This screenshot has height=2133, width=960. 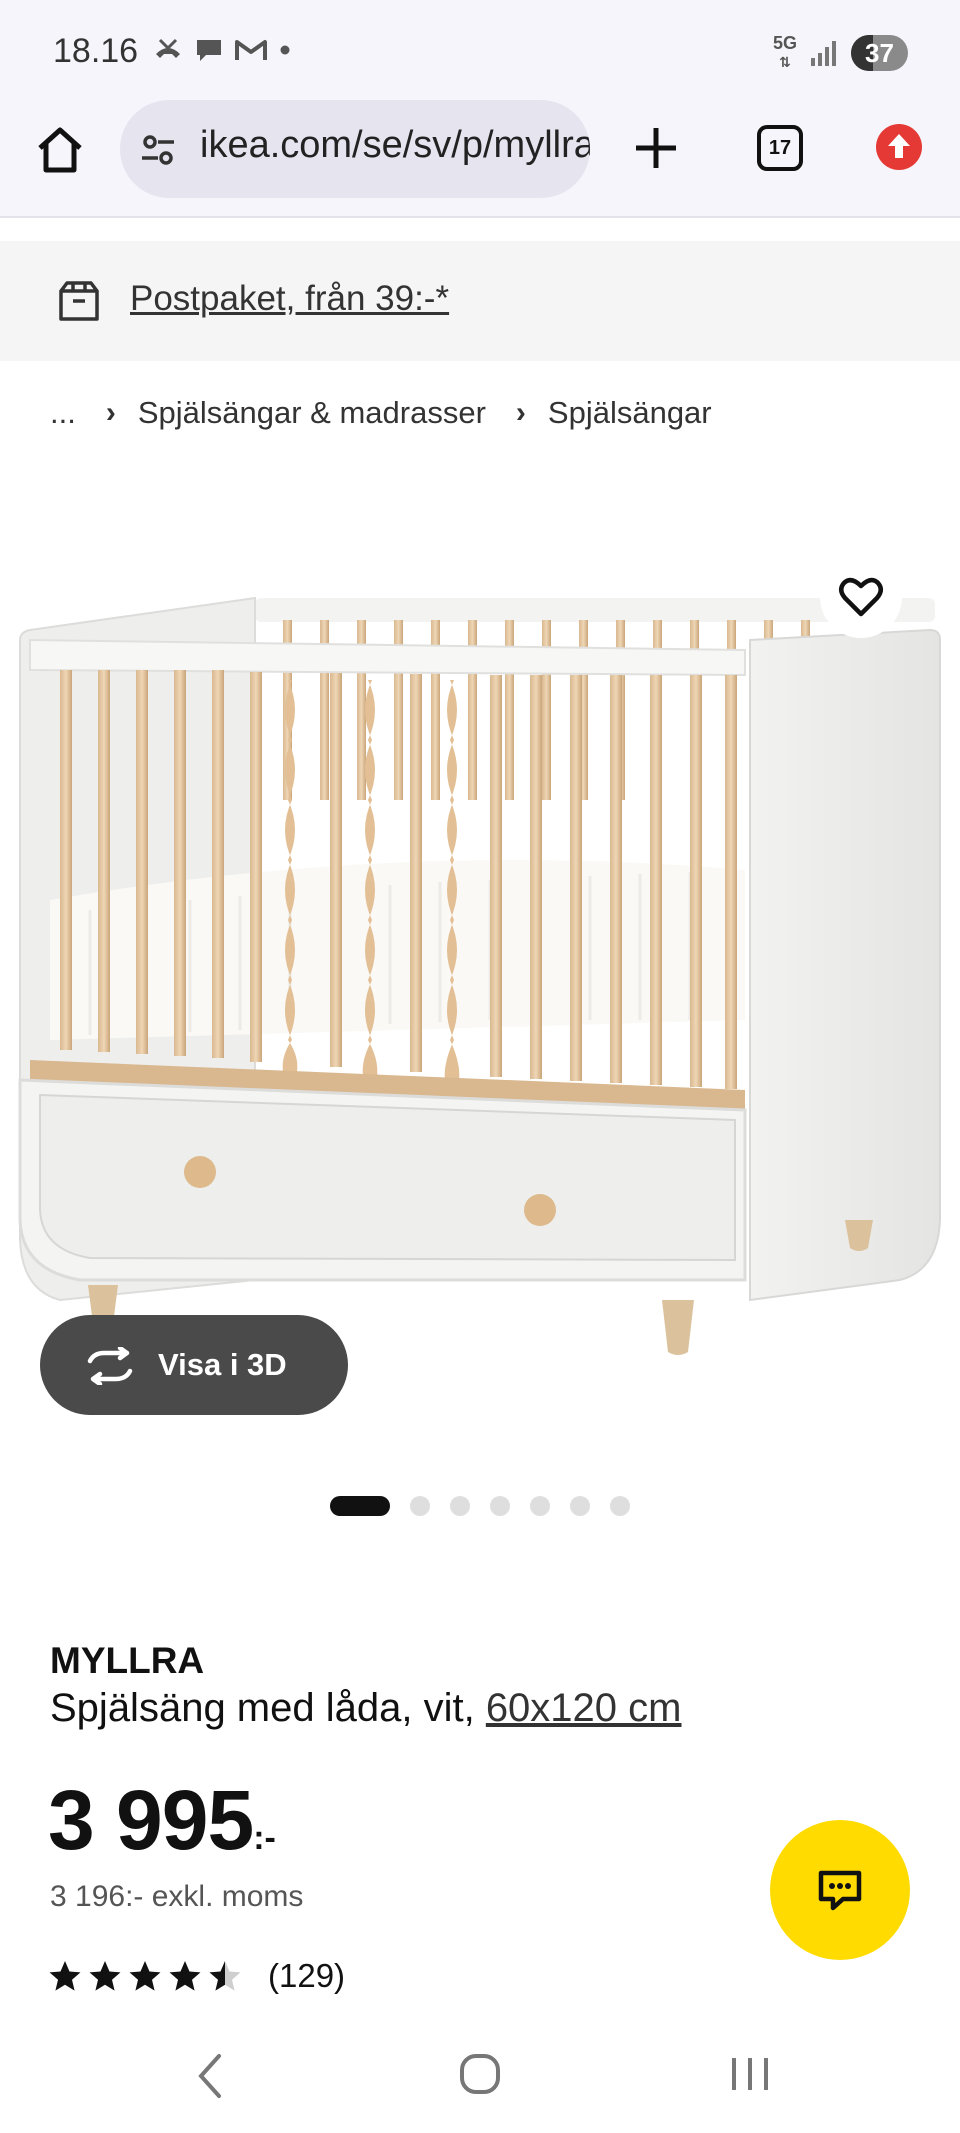 I want to click on update-button, so click(x=899, y=147).